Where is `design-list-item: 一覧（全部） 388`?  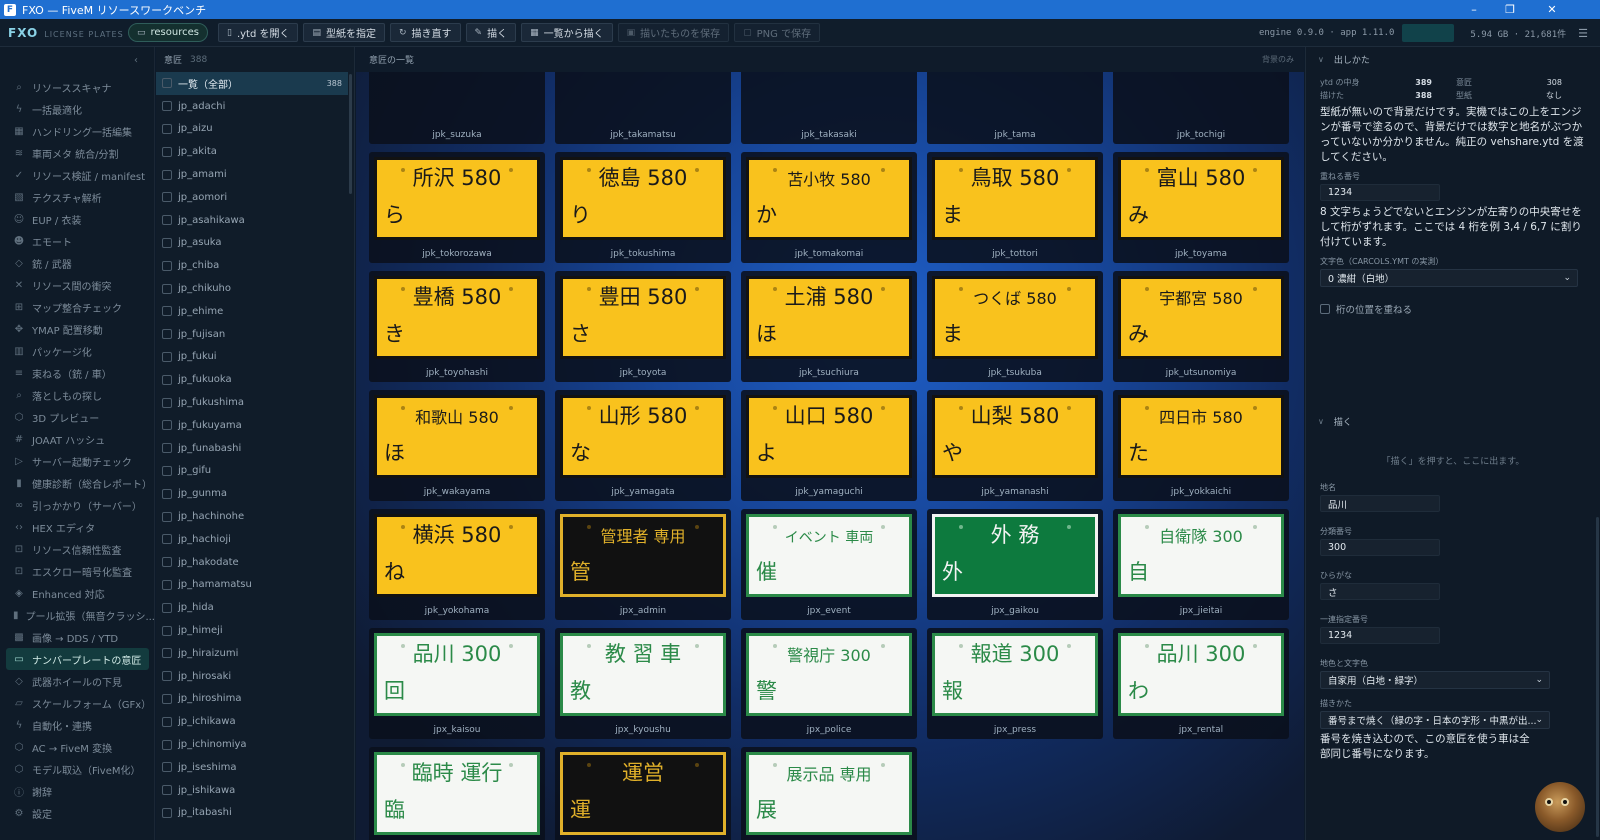 design-list-item: 一覧（全部） 388 is located at coordinates (252, 83).